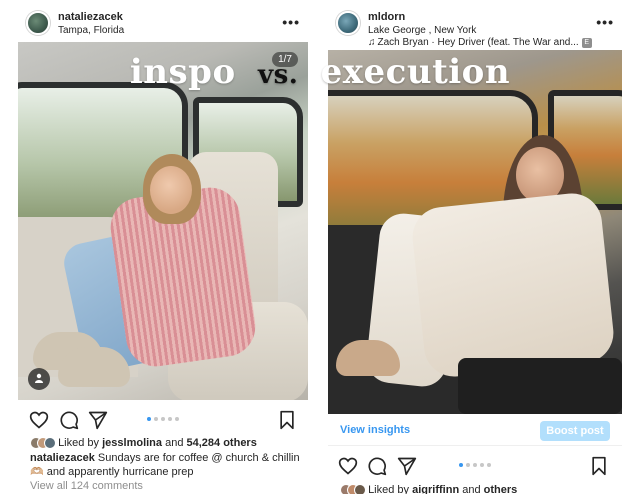 This screenshot has height=494, width=640. Describe the element at coordinates (163, 23) in the screenshot. I see `post-header: nataliezacek Tampa, Florida •••` at that location.